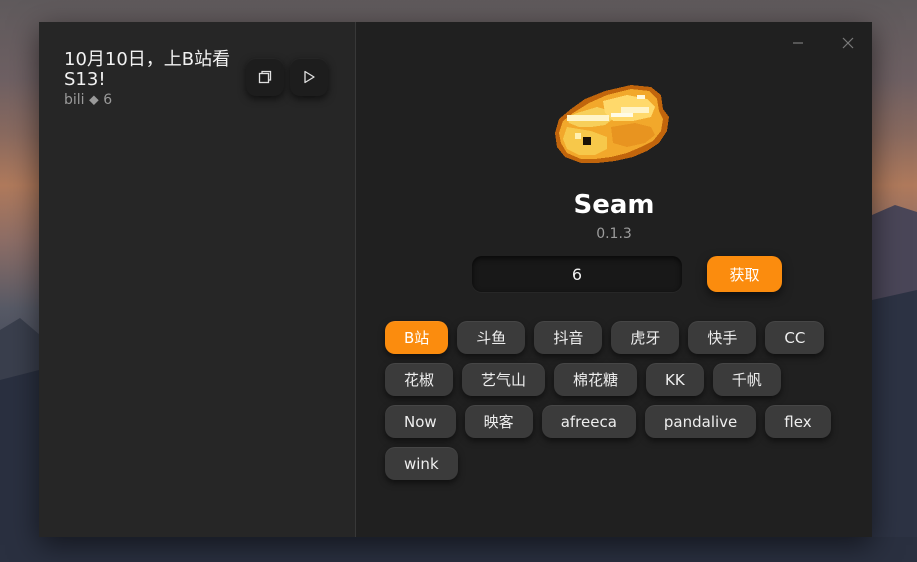  I want to click on history-item-title: 10月10日，上B站看S13!, so click(149, 70).